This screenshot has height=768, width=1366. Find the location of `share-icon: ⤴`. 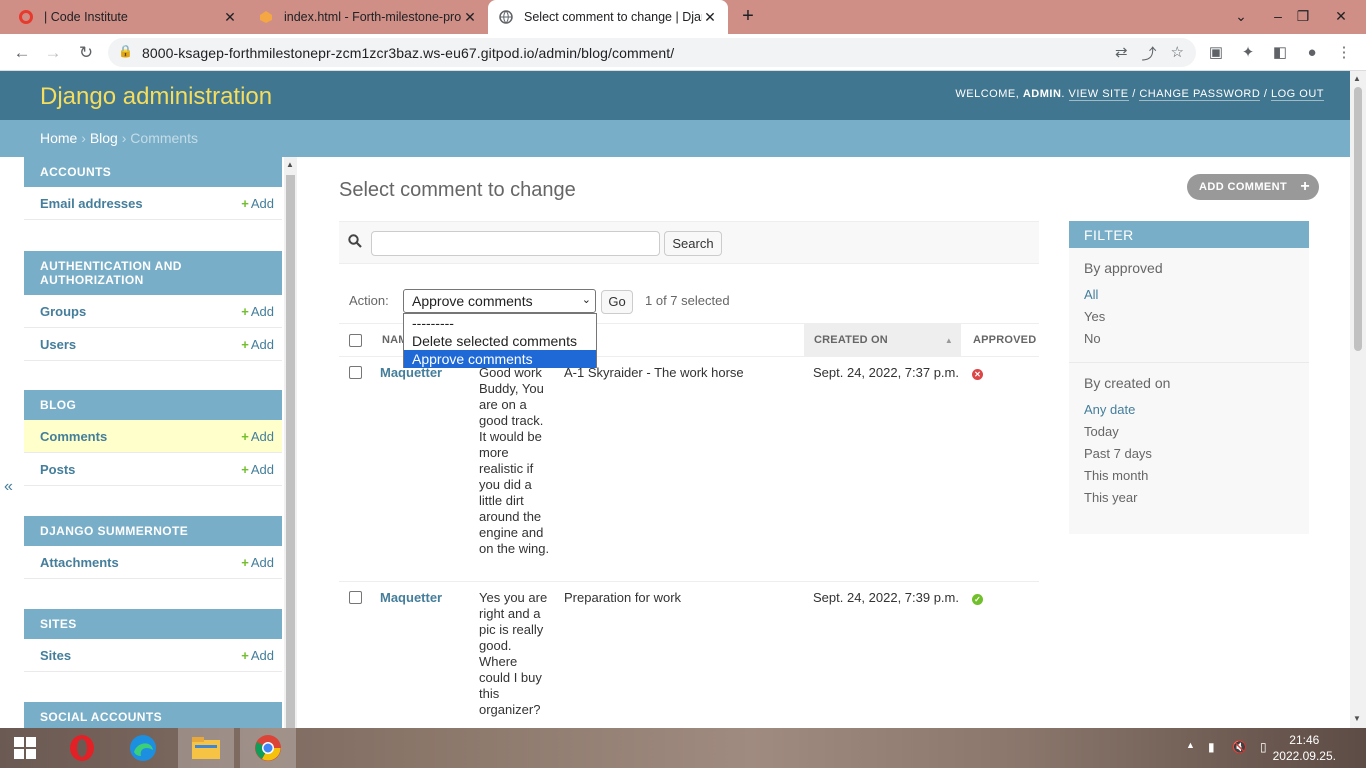

share-icon: ⤴ is located at coordinates (1149, 53).